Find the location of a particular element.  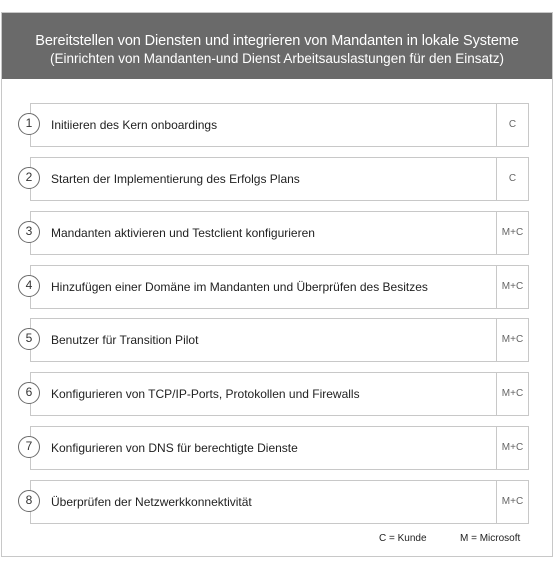

legend-microsoft: M = Microsoft is located at coordinates (490, 538).